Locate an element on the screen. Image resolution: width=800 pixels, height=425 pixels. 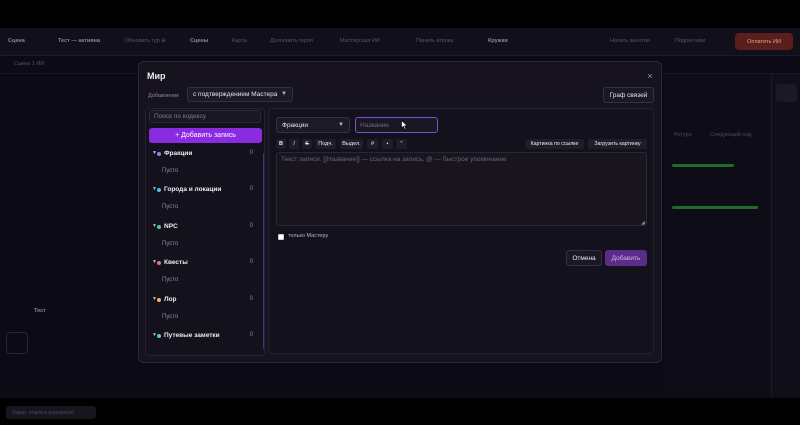
pay-ai-button: Оплатить ИИ is located at coordinates (764, 41).